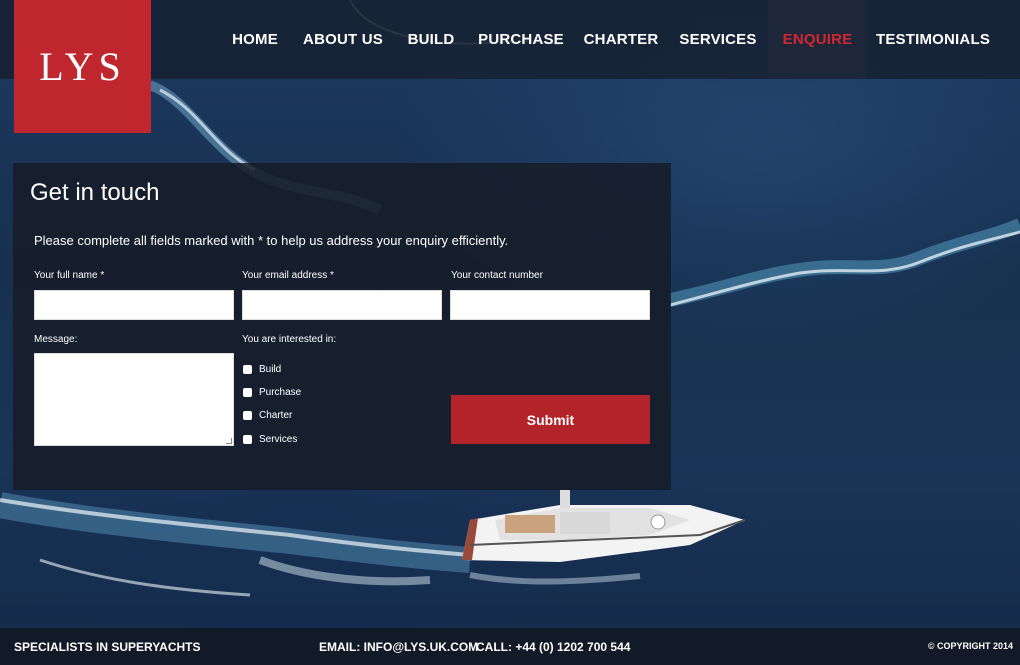 The image size is (1020, 665). What do you see at coordinates (288, 275) in the screenshot?
I see `email-label: Your email address *` at bounding box center [288, 275].